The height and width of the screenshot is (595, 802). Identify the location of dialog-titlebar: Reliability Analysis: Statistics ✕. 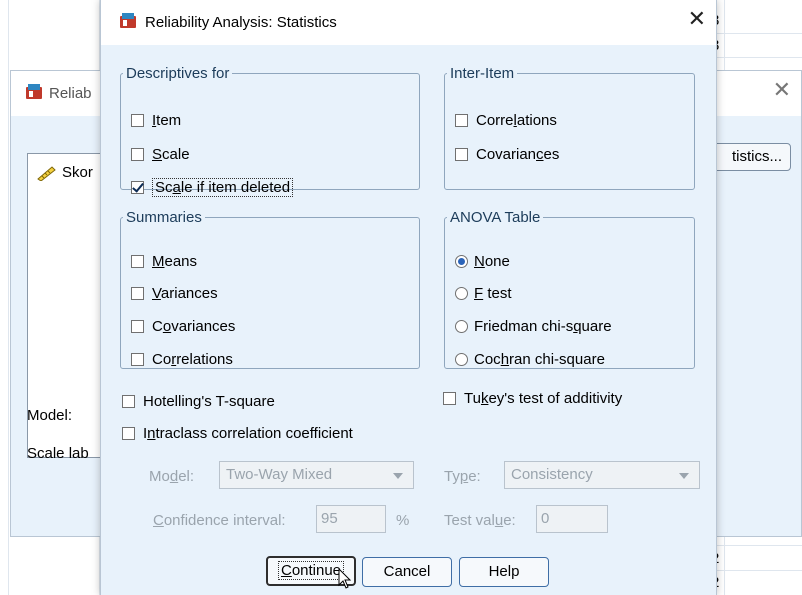
(408, 22).